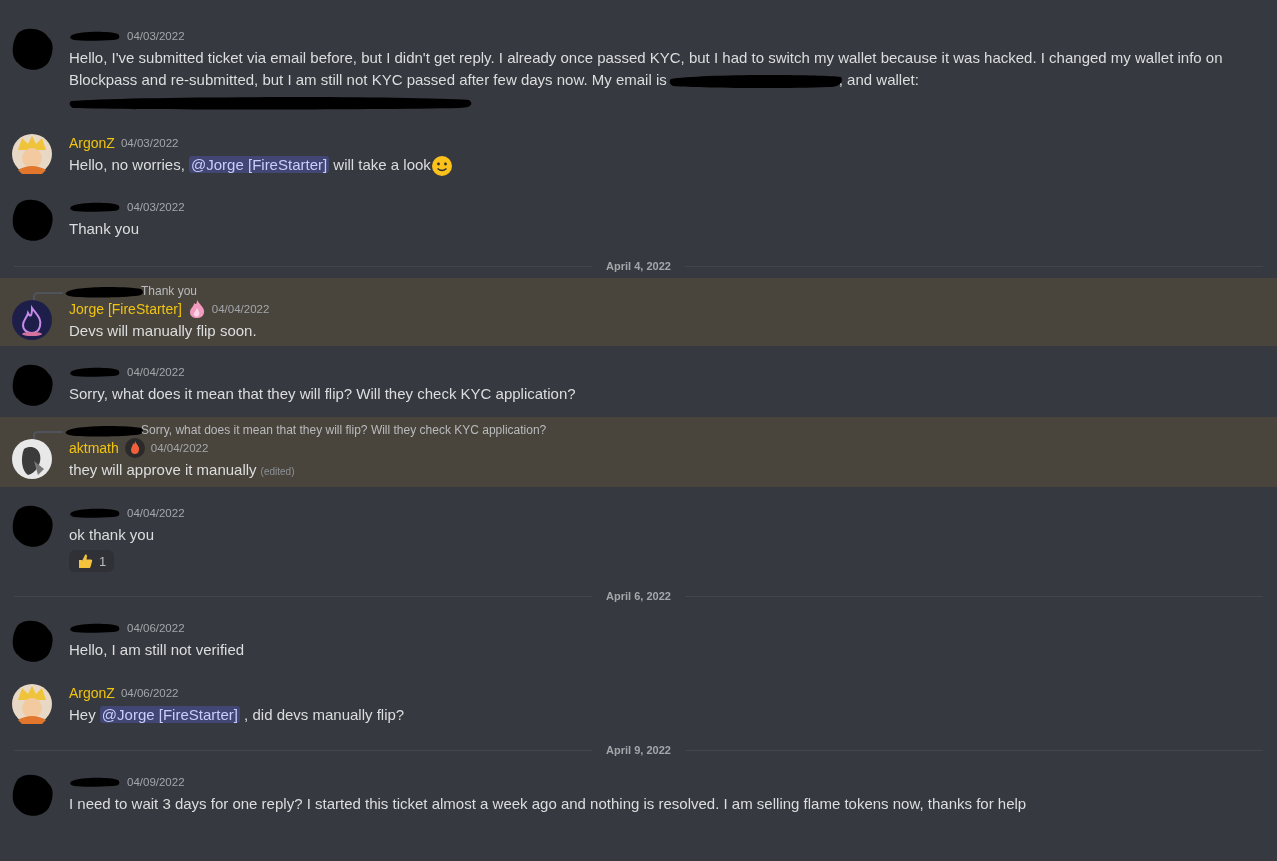 This screenshot has height=861, width=1277. Describe the element at coordinates (169, 291) in the screenshot. I see `reply-preview: Thank you` at that location.